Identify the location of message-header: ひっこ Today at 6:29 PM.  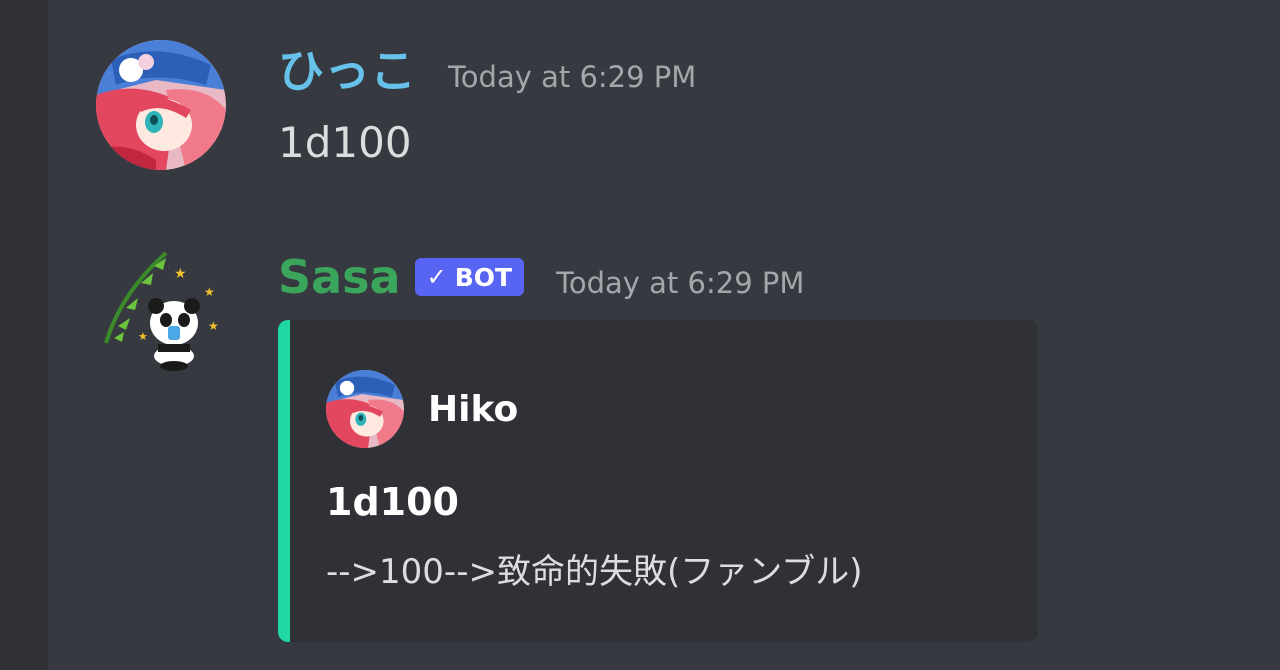
(487, 71).